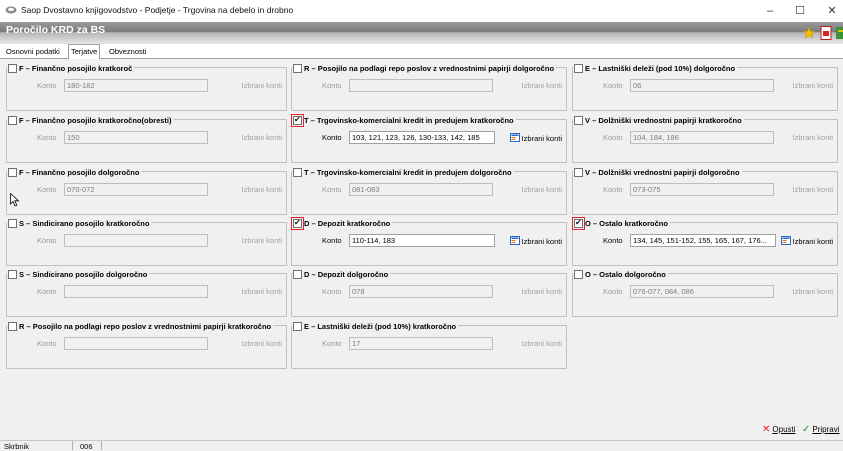 This screenshot has width=843, height=451. I want to click on group-label: D – Depozit dolgoročno, so click(346, 274).